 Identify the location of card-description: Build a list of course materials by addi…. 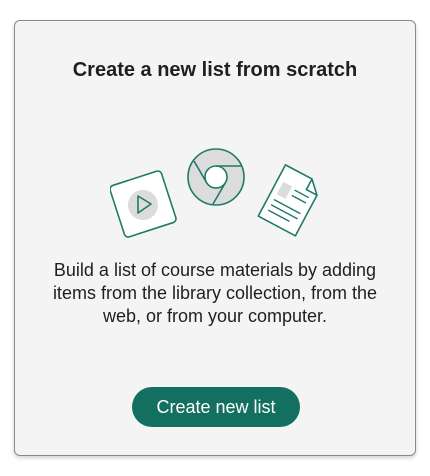
(215, 293).